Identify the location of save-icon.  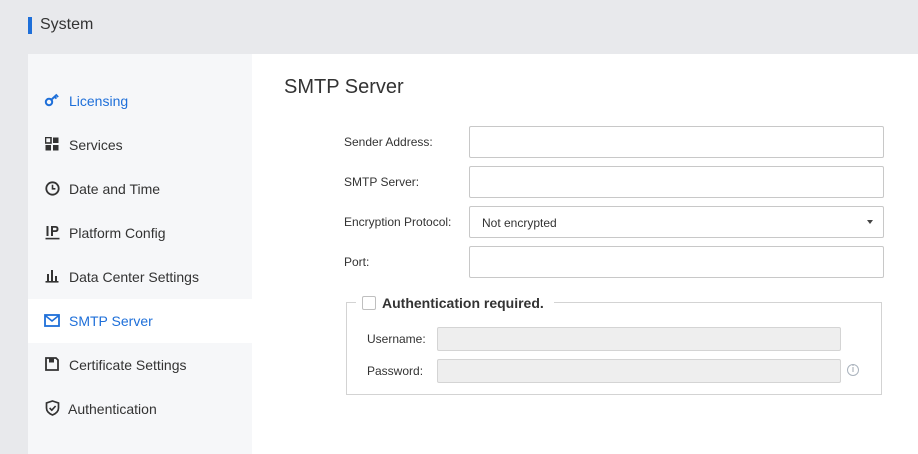
(52, 364).